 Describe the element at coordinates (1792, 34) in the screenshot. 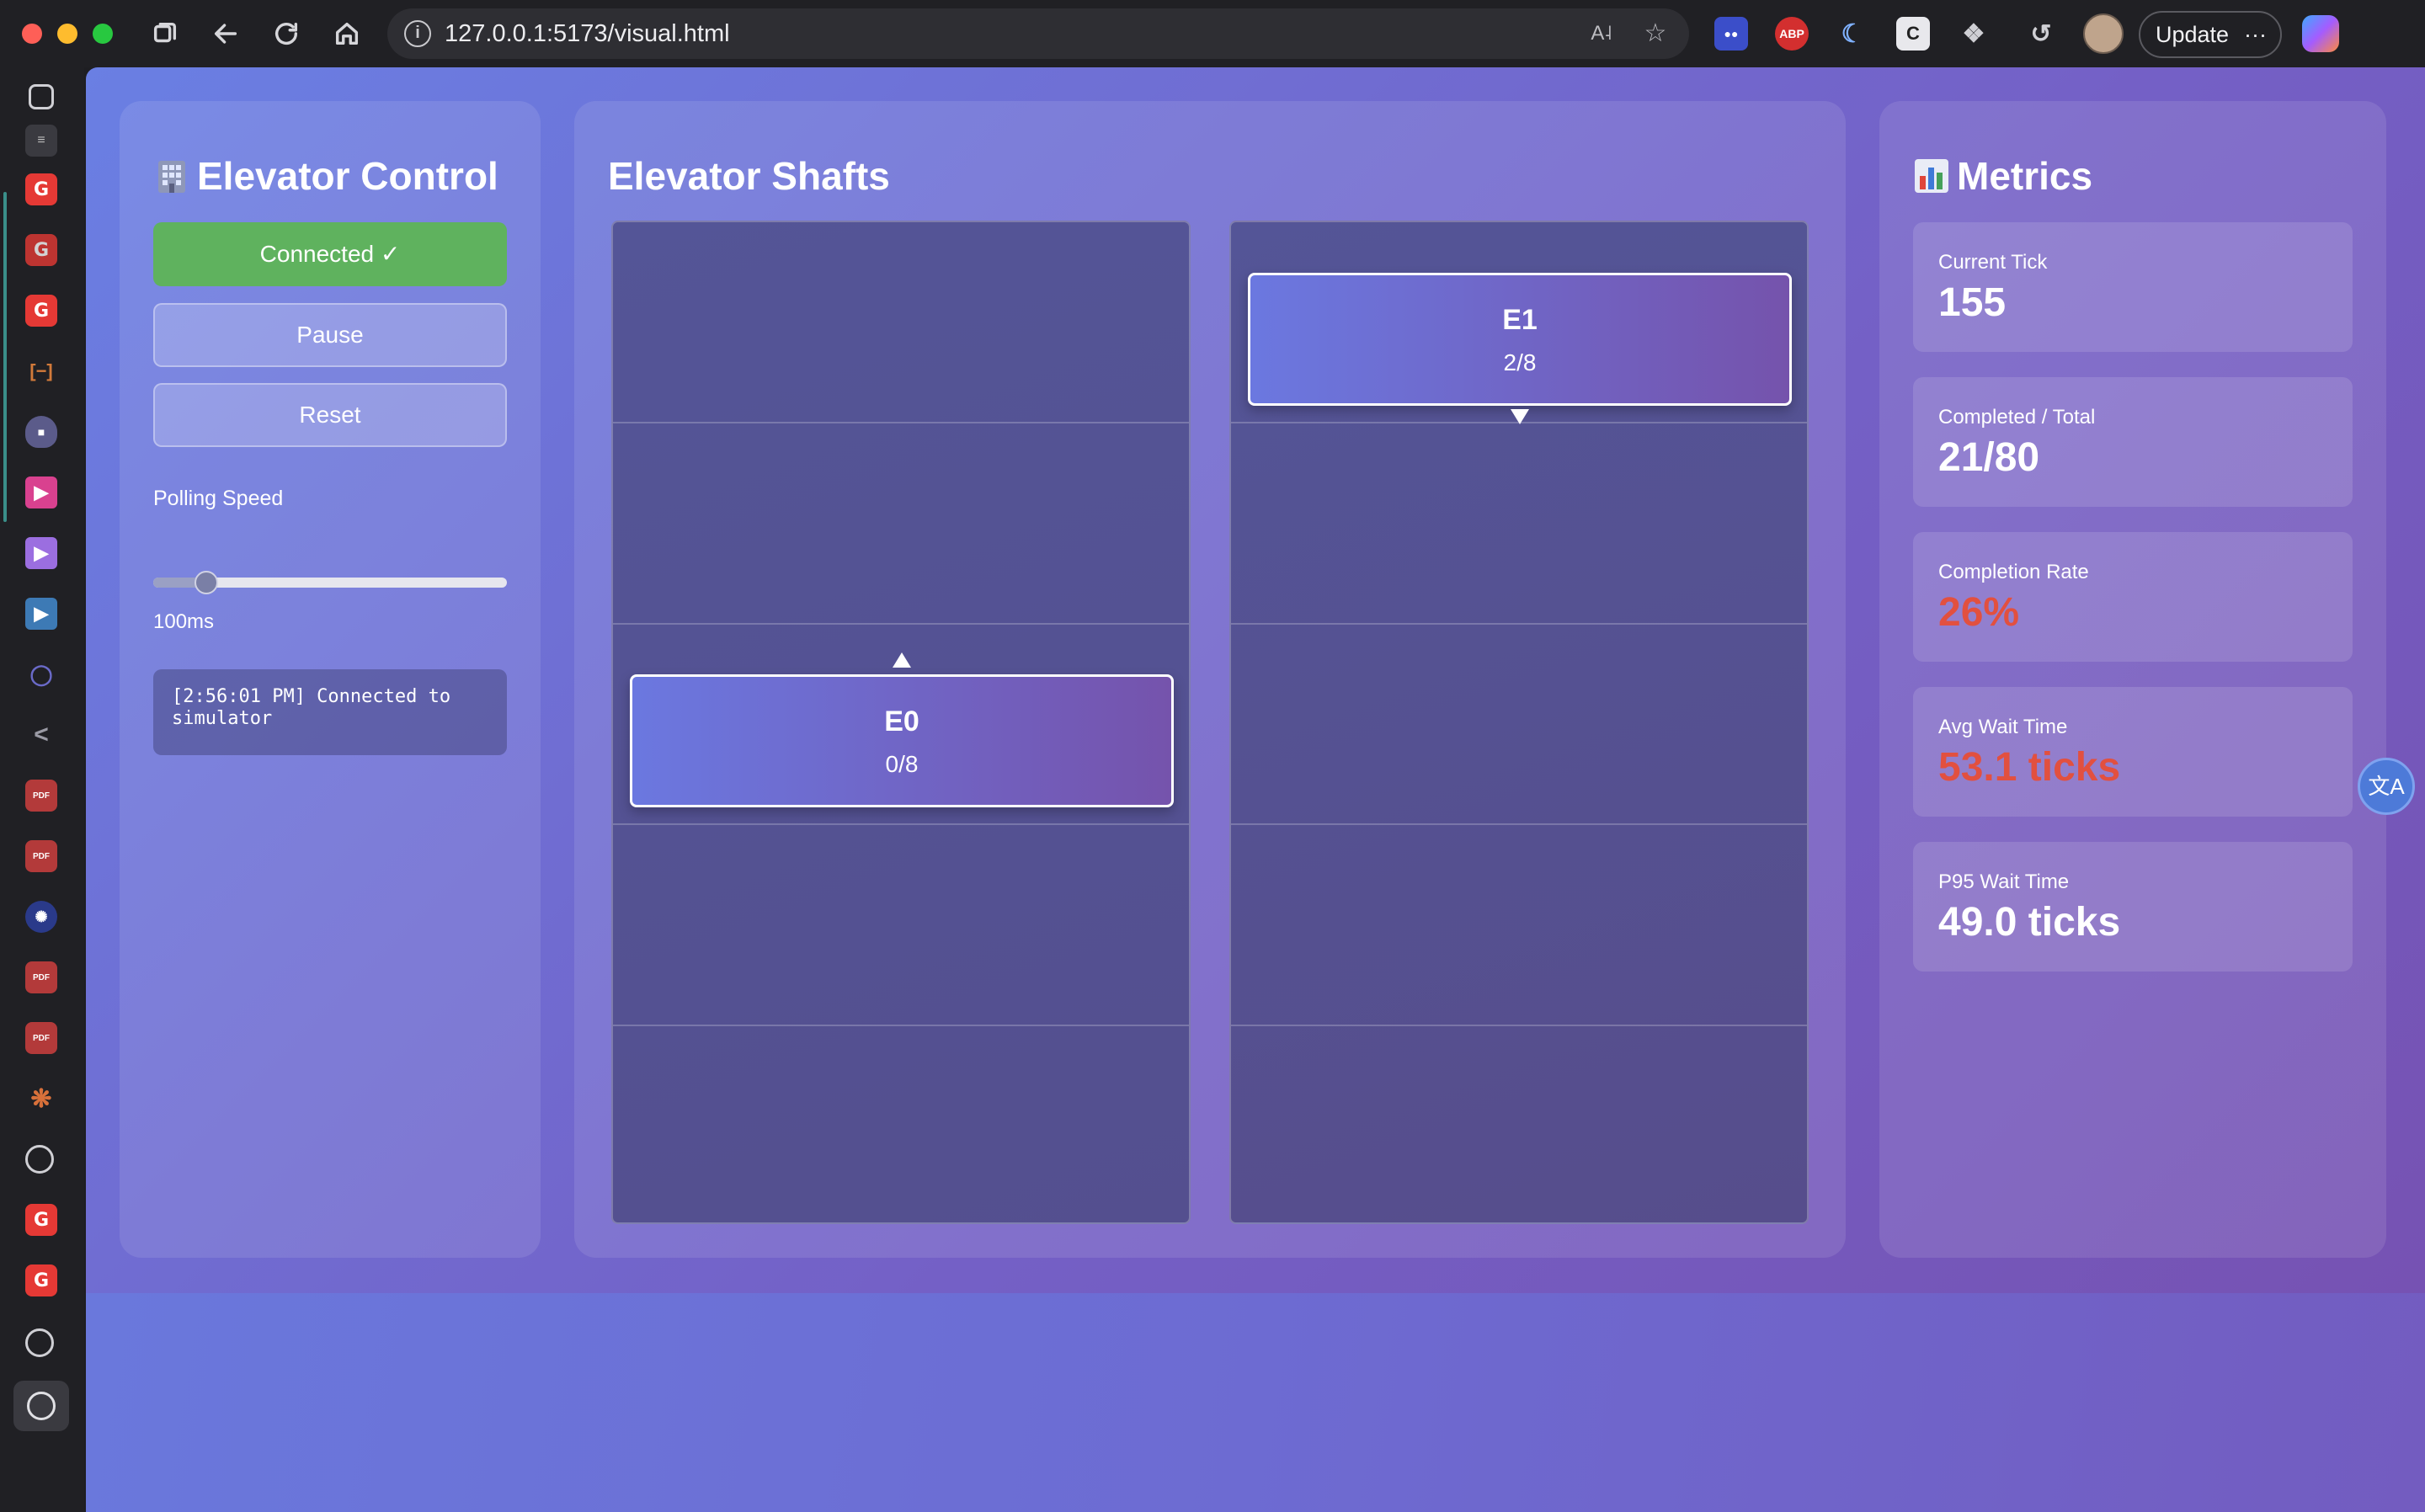

I see `adblock-icon: ABP` at that location.